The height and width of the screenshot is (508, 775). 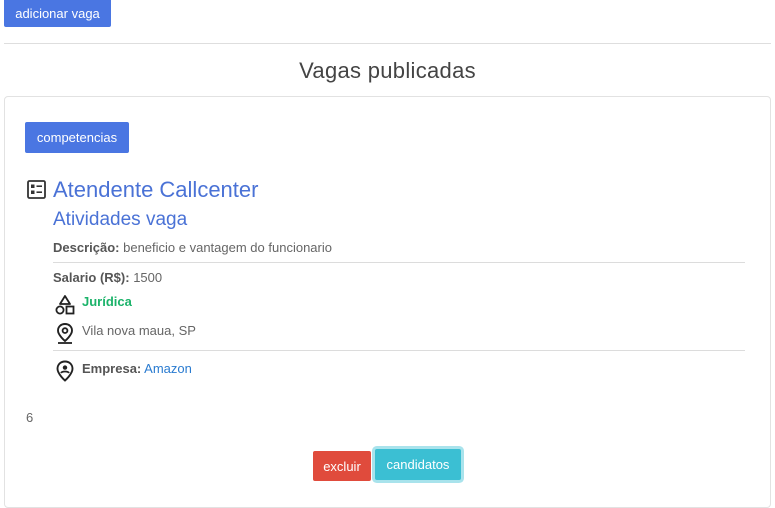 I want to click on person-pin-icon, so click(x=65, y=371).